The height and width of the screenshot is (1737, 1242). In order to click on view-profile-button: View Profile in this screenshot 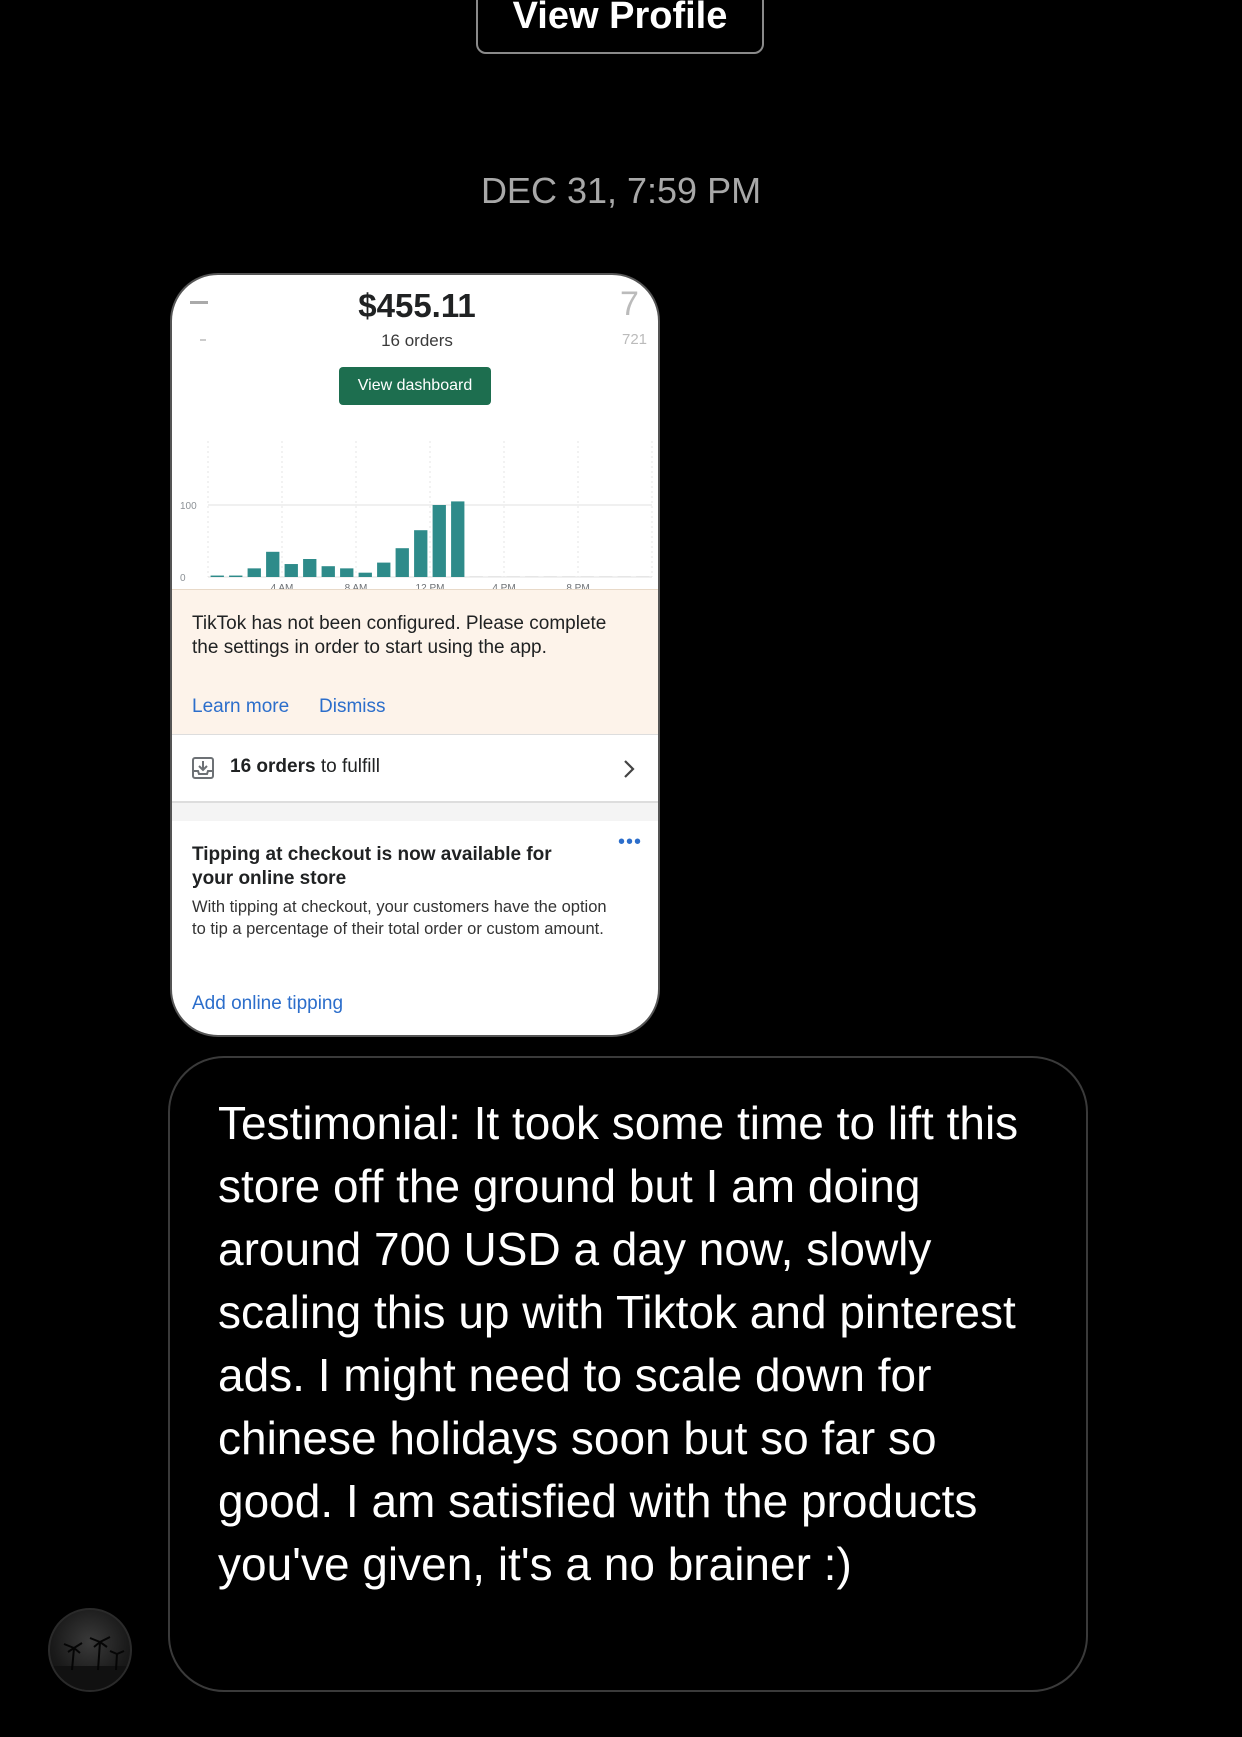, I will do `click(620, 27)`.